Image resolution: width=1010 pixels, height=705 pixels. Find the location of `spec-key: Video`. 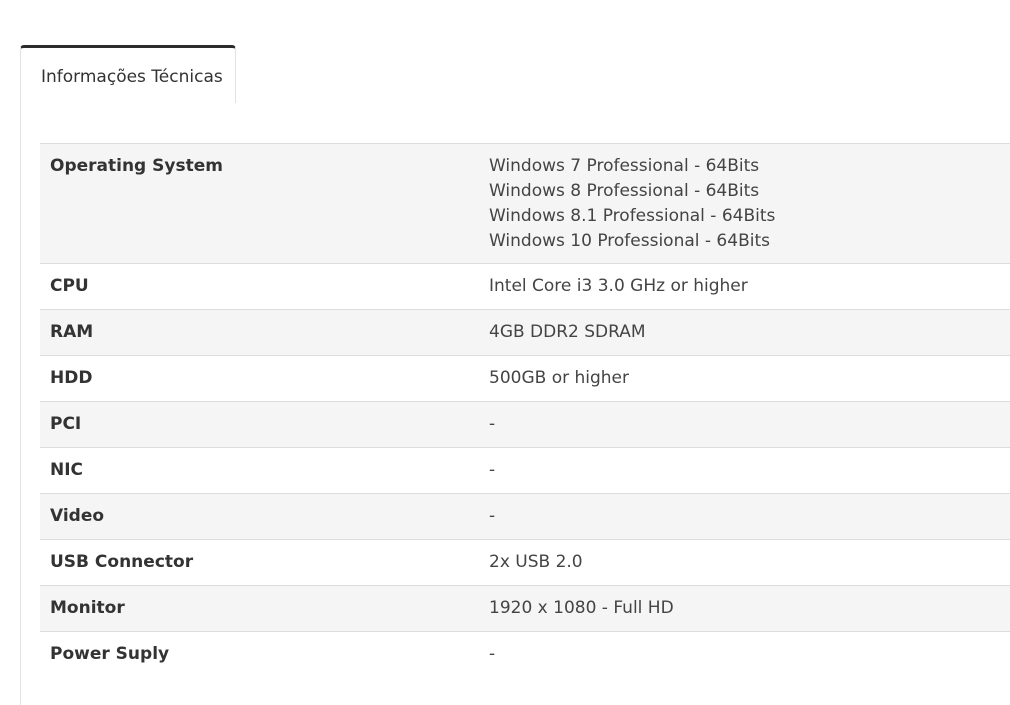

spec-key: Video is located at coordinates (77, 516).